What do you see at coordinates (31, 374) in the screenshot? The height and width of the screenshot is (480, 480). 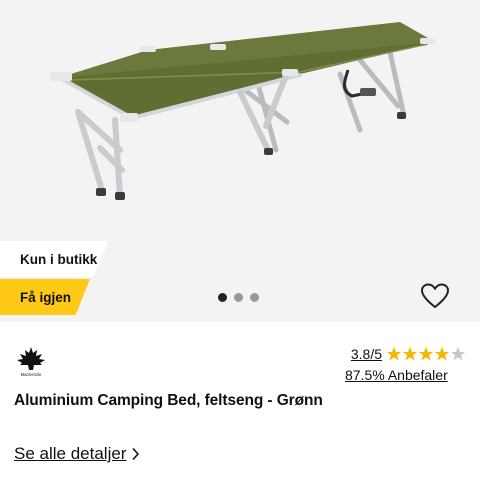 I see `brand-logo-text: MacKenzie` at bounding box center [31, 374].